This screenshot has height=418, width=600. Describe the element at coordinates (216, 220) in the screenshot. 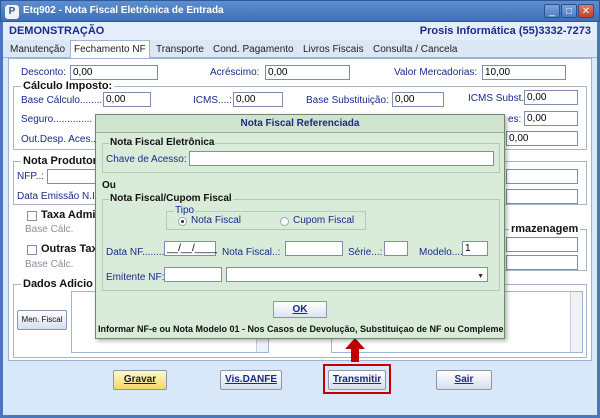

I see `radio-nota-fiscal-label: Nota Fiscal` at that location.